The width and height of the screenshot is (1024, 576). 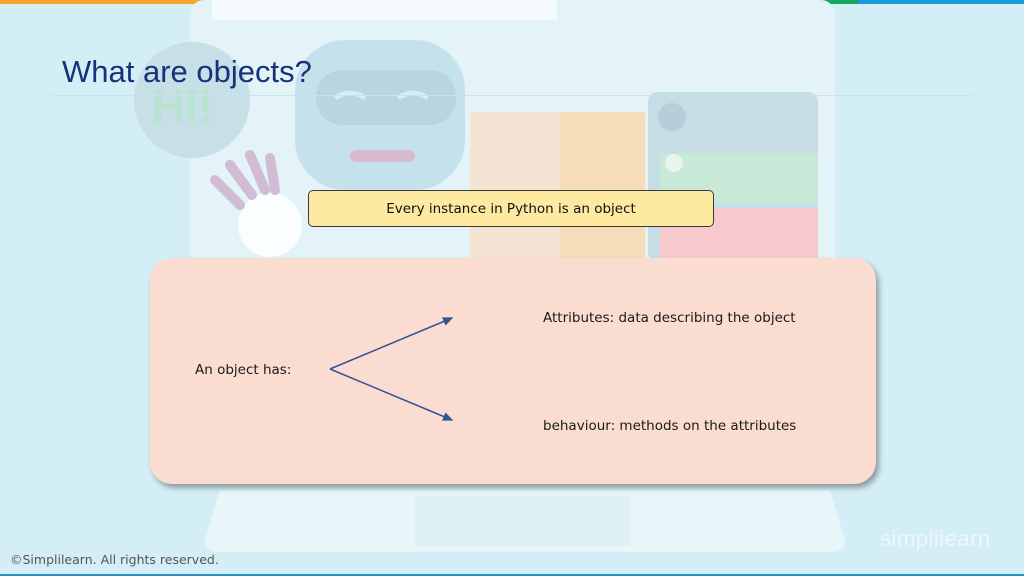 I want to click on attributes-text: Attributes: data describing the object, so click(x=669, y=318).